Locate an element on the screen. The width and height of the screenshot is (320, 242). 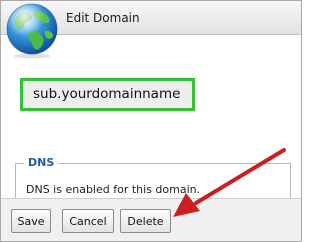
dns-legend: DNS is located at coordinates (41, 162).